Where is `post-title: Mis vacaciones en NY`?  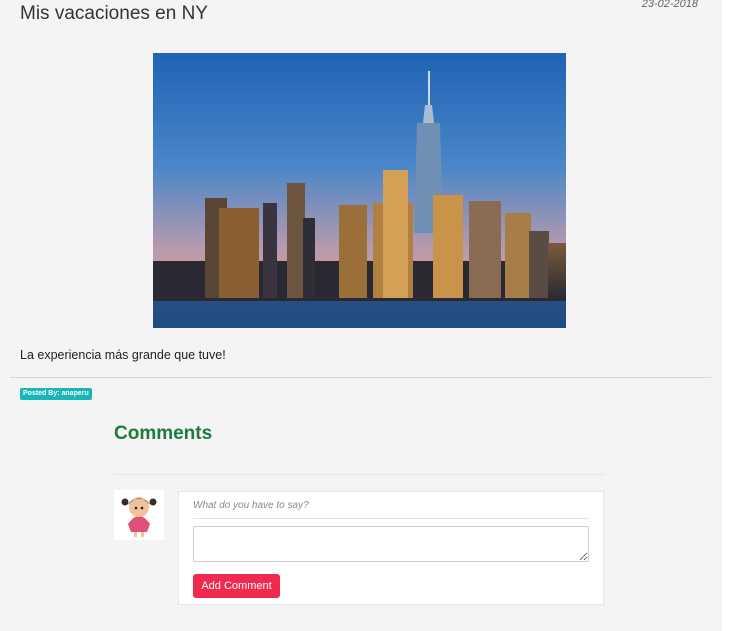
post-title: Mis vacaciones en NY is located at coordinates (114, 13).